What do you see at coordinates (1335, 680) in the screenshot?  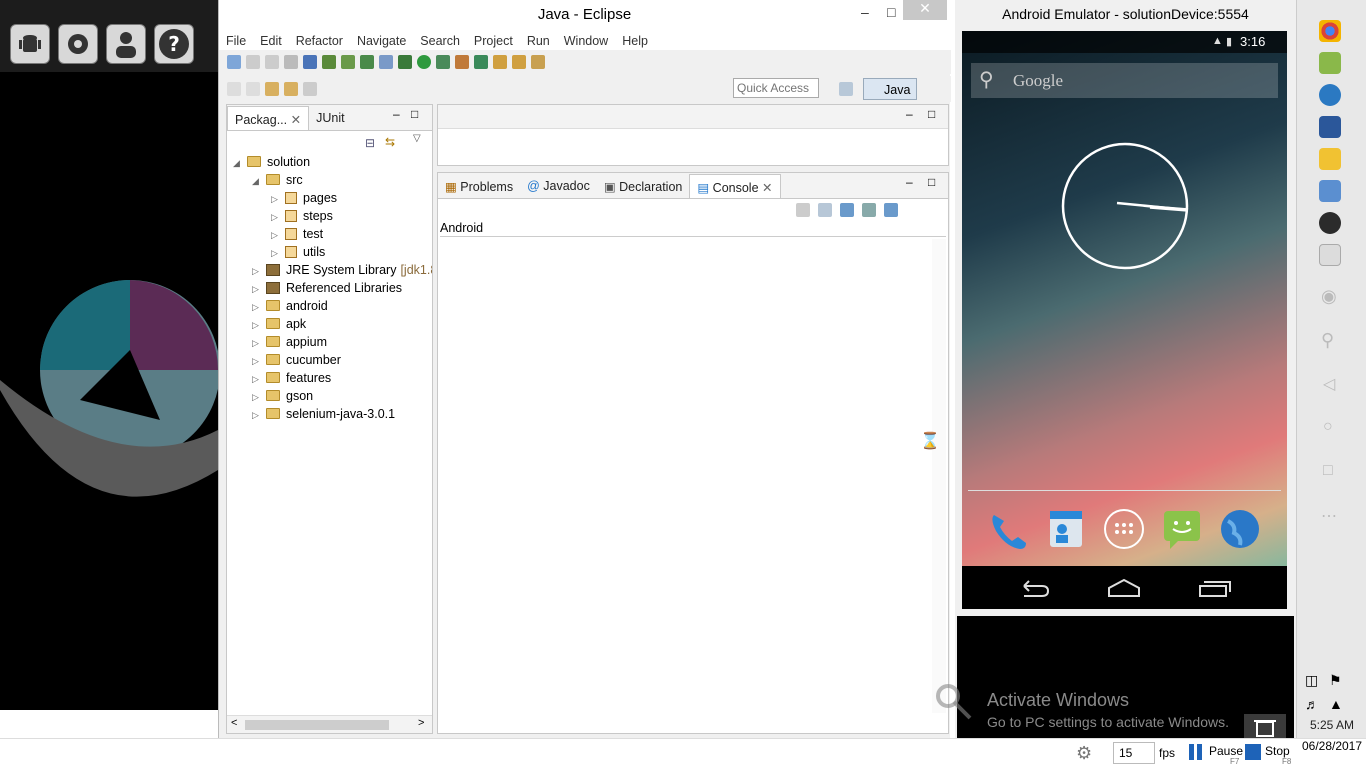 I see `flag-icon: ⚑` at bounding box center [1335, 680].